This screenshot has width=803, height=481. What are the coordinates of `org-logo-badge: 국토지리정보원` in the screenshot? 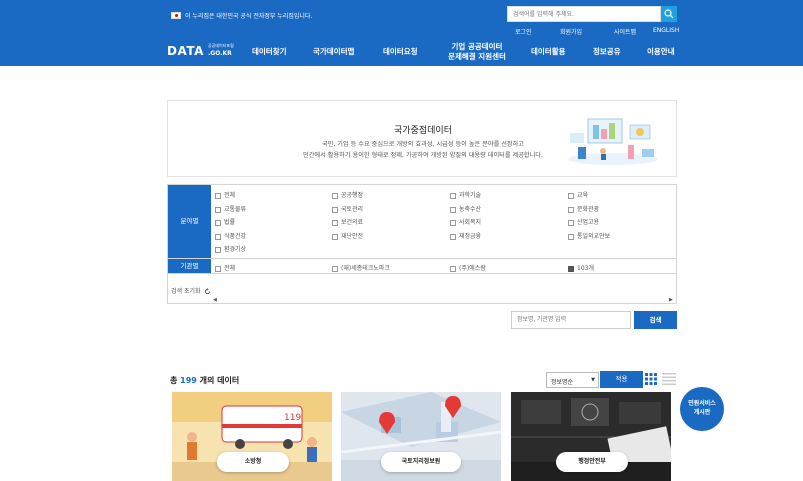 It's located at (421, 462).